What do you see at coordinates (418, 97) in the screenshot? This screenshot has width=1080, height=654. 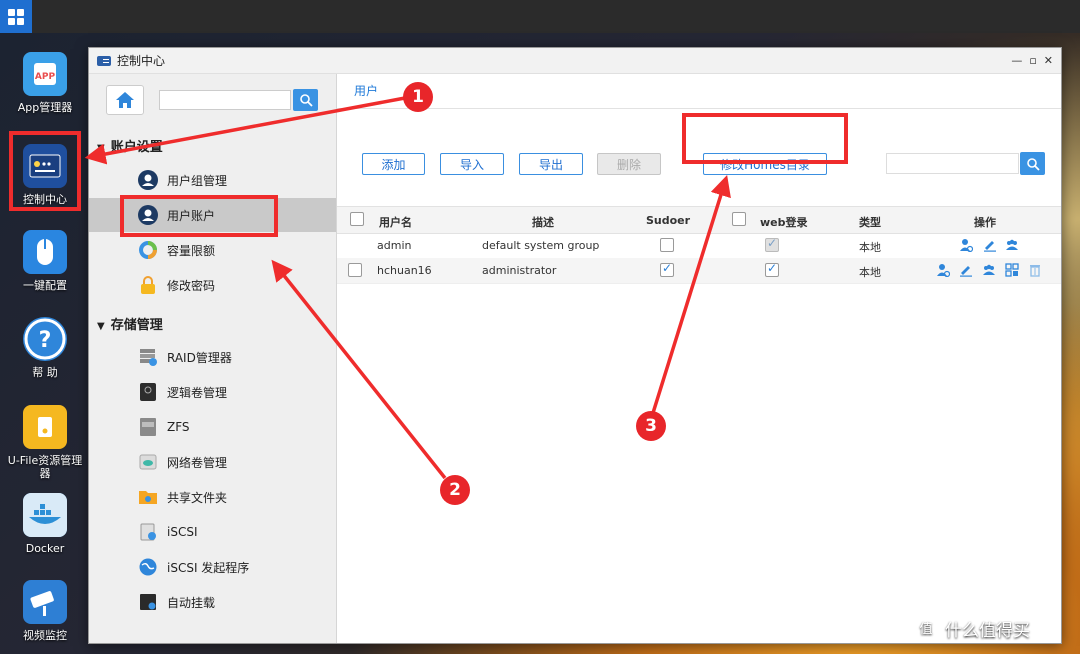 I see `step-marker-1: 1` at bounding box center [418, 97].